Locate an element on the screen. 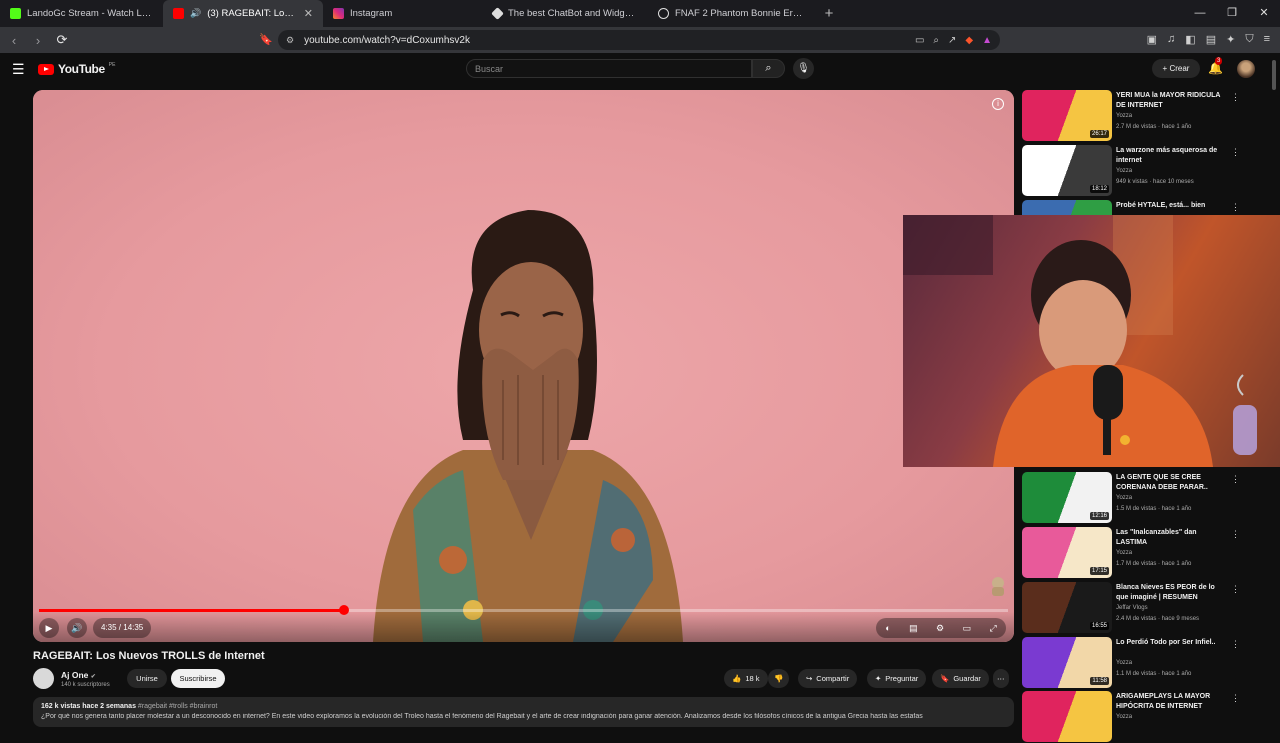 Image resolution: width=1280 pixels, height=743 pixels. sidebar-icon: ◧ is located at coordinates (1190, 39).